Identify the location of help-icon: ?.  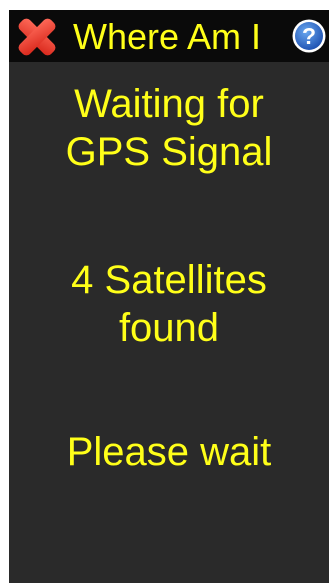
(309, 36).